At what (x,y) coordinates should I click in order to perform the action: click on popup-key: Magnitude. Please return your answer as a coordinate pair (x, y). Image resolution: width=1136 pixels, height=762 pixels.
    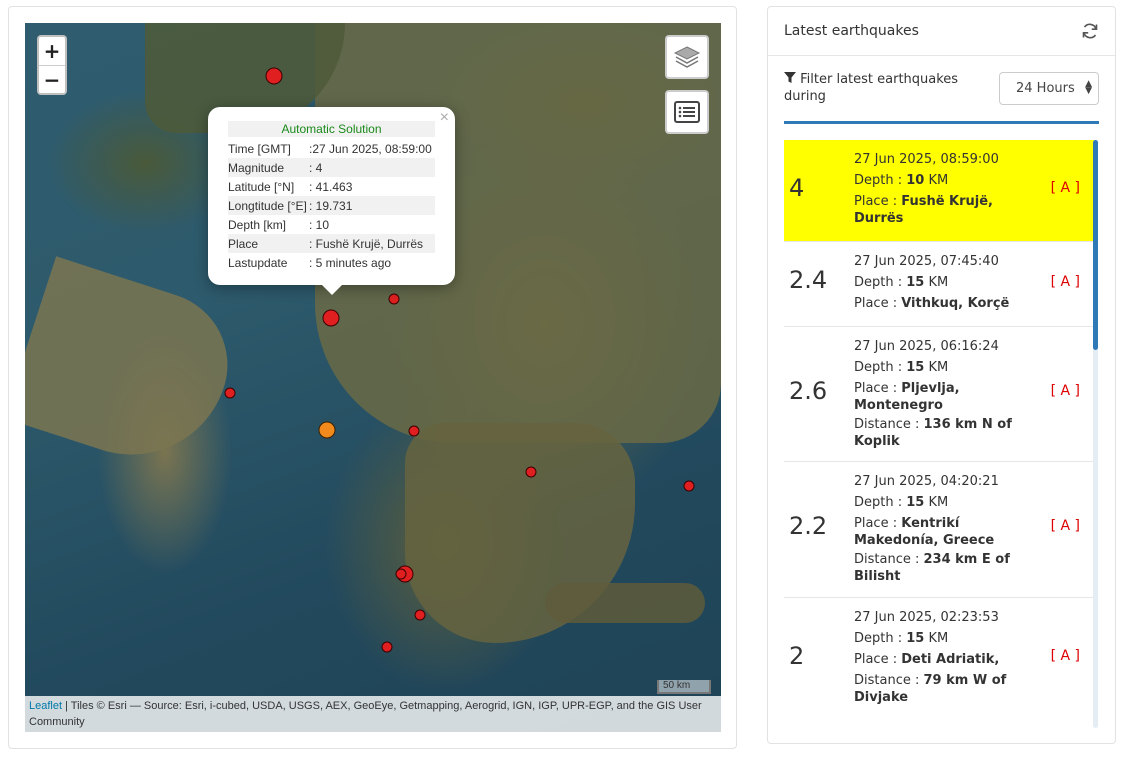
    Looking at the image, I should click on (256, 167).